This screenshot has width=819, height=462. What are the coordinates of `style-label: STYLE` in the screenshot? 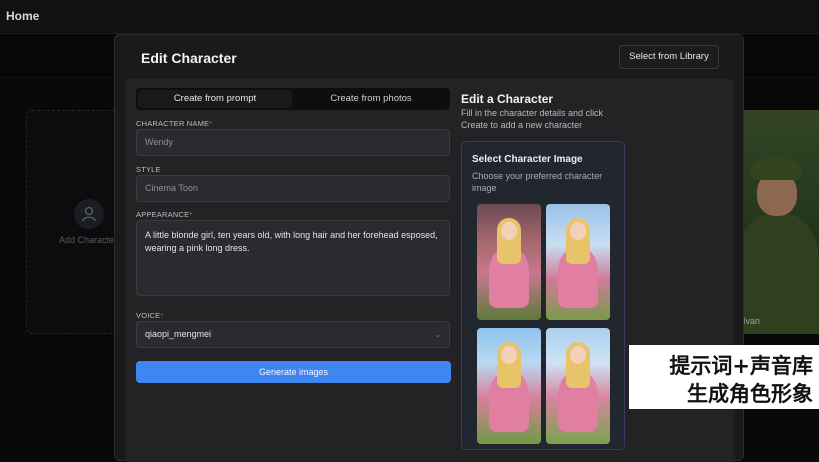 It's located at (148, 169).